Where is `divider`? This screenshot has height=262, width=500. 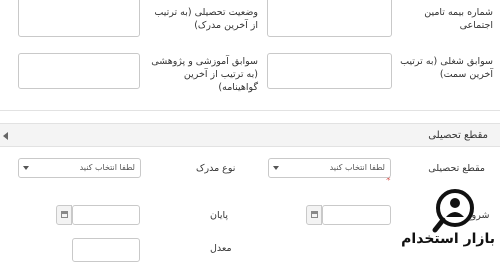
divider is located at coordinates (250, 110).